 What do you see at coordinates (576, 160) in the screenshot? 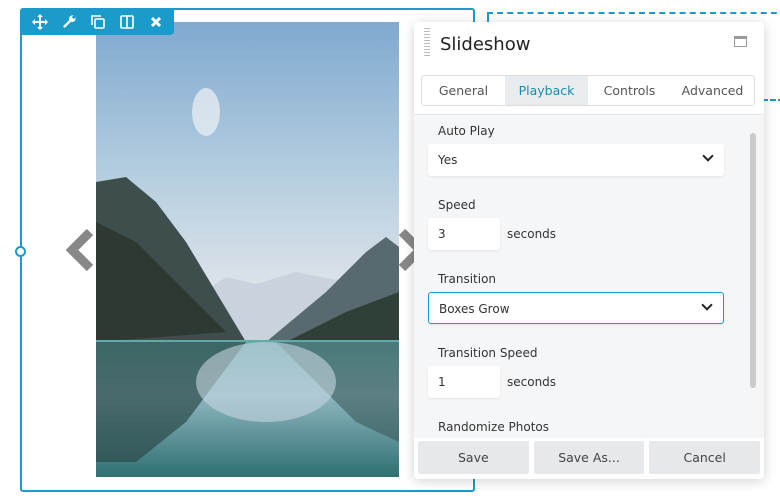
I see `auto-play-select: Yes` at bounding box center [576, 160].